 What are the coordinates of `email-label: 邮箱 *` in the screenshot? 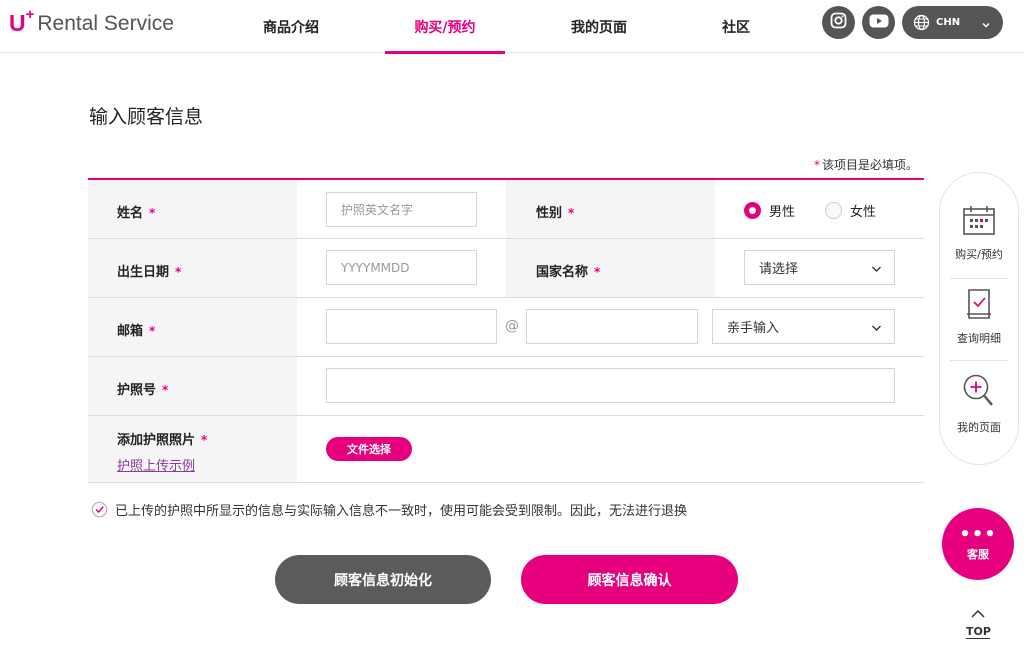 It's located at (136, 329).